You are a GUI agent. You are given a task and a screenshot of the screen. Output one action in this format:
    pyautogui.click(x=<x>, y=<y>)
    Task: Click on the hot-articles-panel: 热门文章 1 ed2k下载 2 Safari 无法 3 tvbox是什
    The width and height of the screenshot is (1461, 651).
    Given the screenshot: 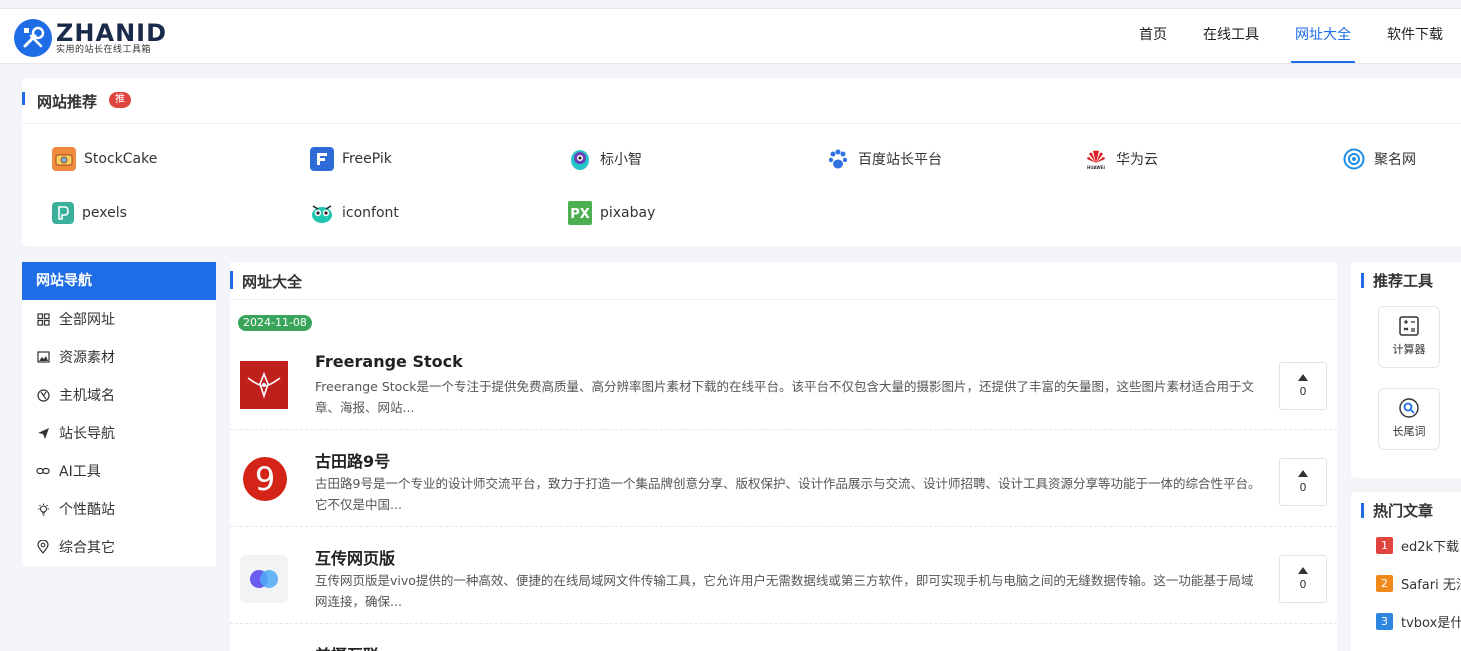 What is the action you would take?
    pyautogui.click(x=1406, y=571)
    